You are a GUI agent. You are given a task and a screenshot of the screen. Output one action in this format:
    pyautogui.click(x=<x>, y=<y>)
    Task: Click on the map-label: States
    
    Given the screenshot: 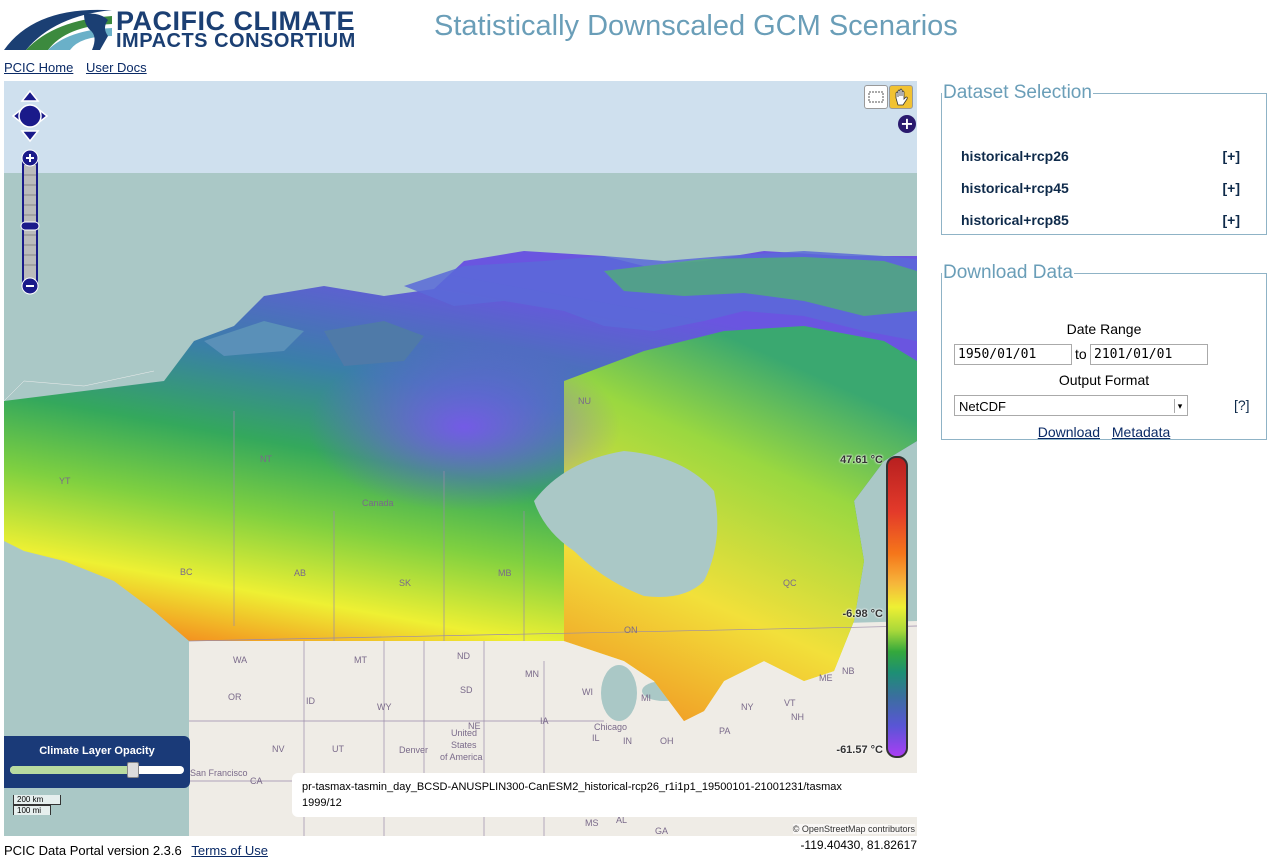 What is the action you would take?
    pyautogui.click(x=464, y=745)
    